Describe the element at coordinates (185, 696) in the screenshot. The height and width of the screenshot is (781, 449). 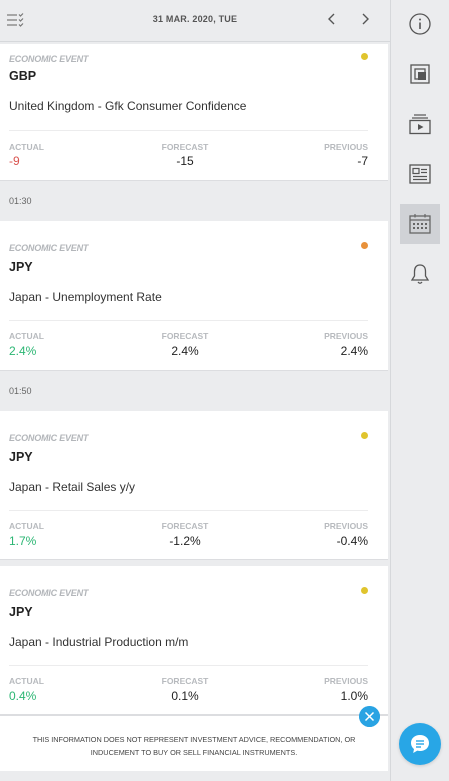
I see `forecast-value: 0.1%` at that location.